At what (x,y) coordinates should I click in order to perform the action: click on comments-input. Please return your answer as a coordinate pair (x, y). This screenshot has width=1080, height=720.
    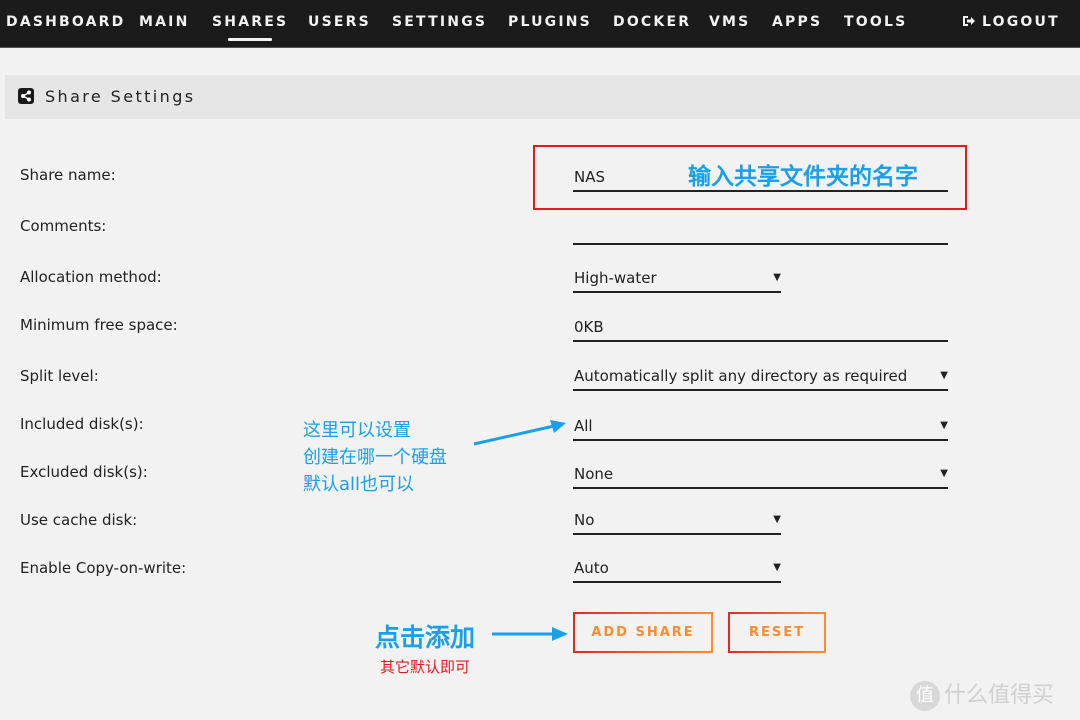
    Looking at the image, I should click on (760, 233).